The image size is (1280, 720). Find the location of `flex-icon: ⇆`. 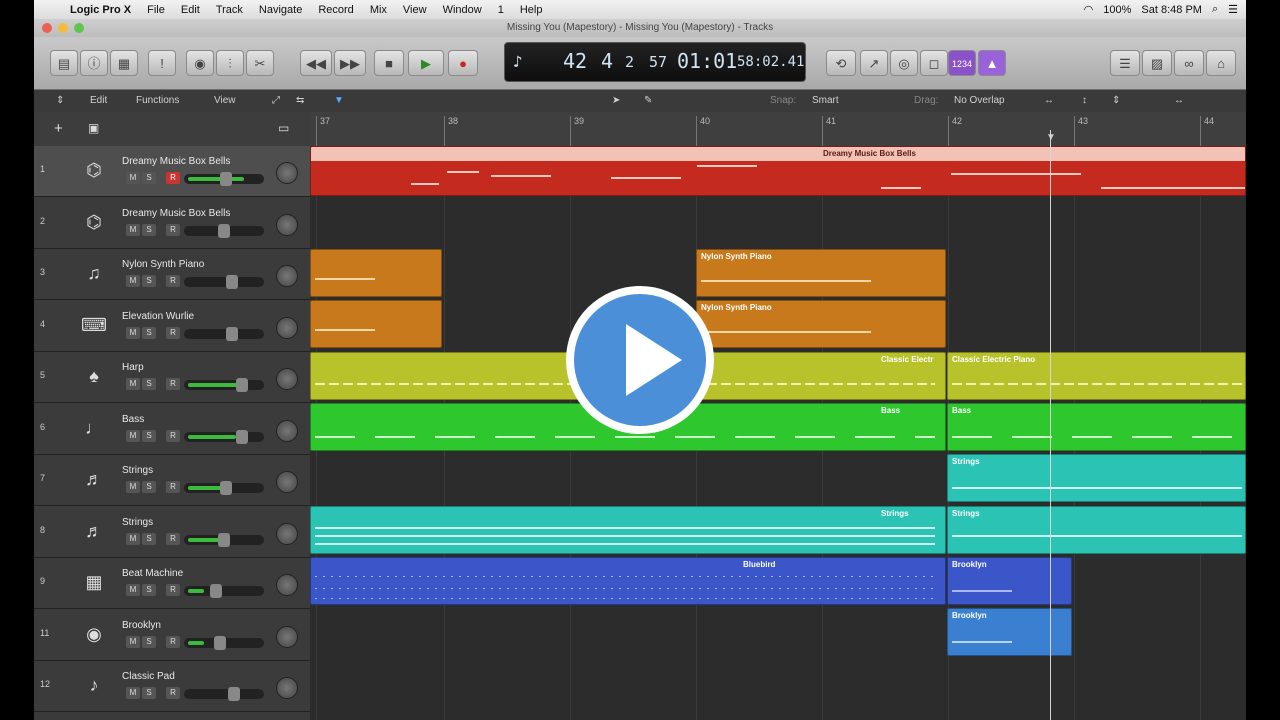

flex-icon: ⇆ is located at coordinates (300, 100).